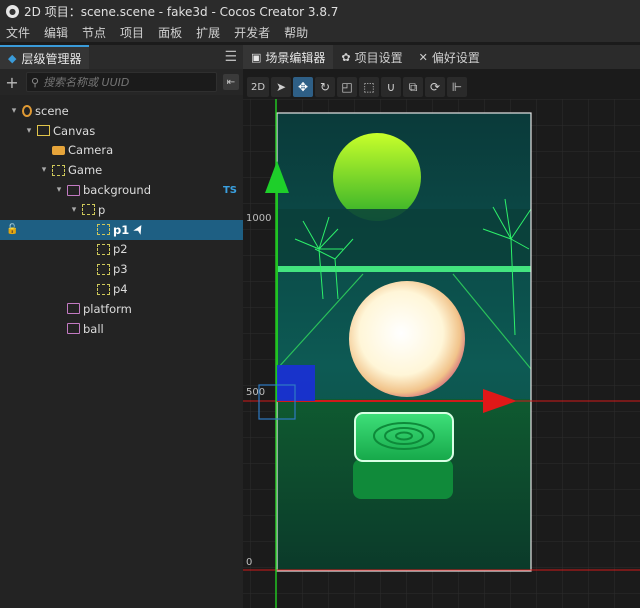 Image resolution: width=640 pixels, height=608 pixels. I want to click on menu-edit: 编辑, so click(56, 32).